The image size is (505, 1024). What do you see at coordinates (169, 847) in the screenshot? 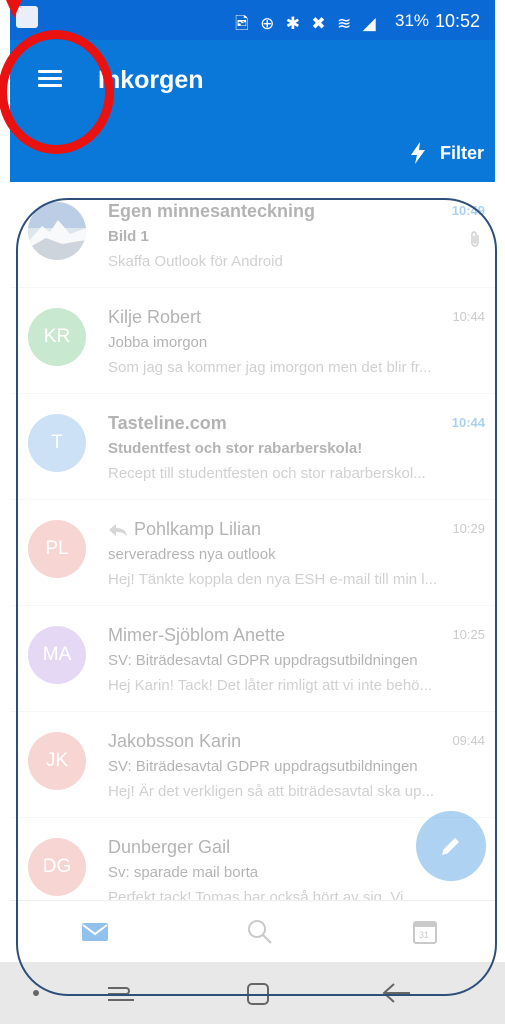
I see `sender-name: Dunberger Gail` at bounding box center [169, 847].